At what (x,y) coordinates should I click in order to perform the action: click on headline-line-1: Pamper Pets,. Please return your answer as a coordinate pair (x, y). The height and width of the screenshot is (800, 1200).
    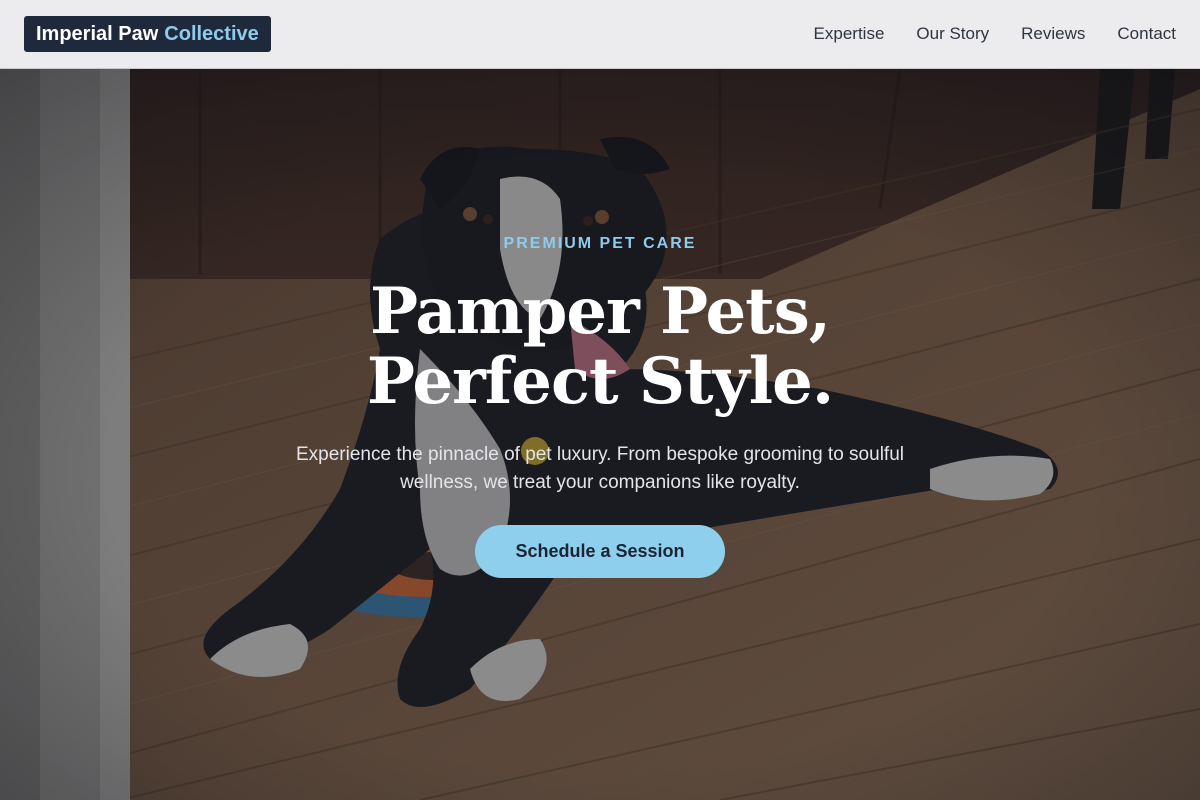
    Looking at the image, I should click on (600, 311).